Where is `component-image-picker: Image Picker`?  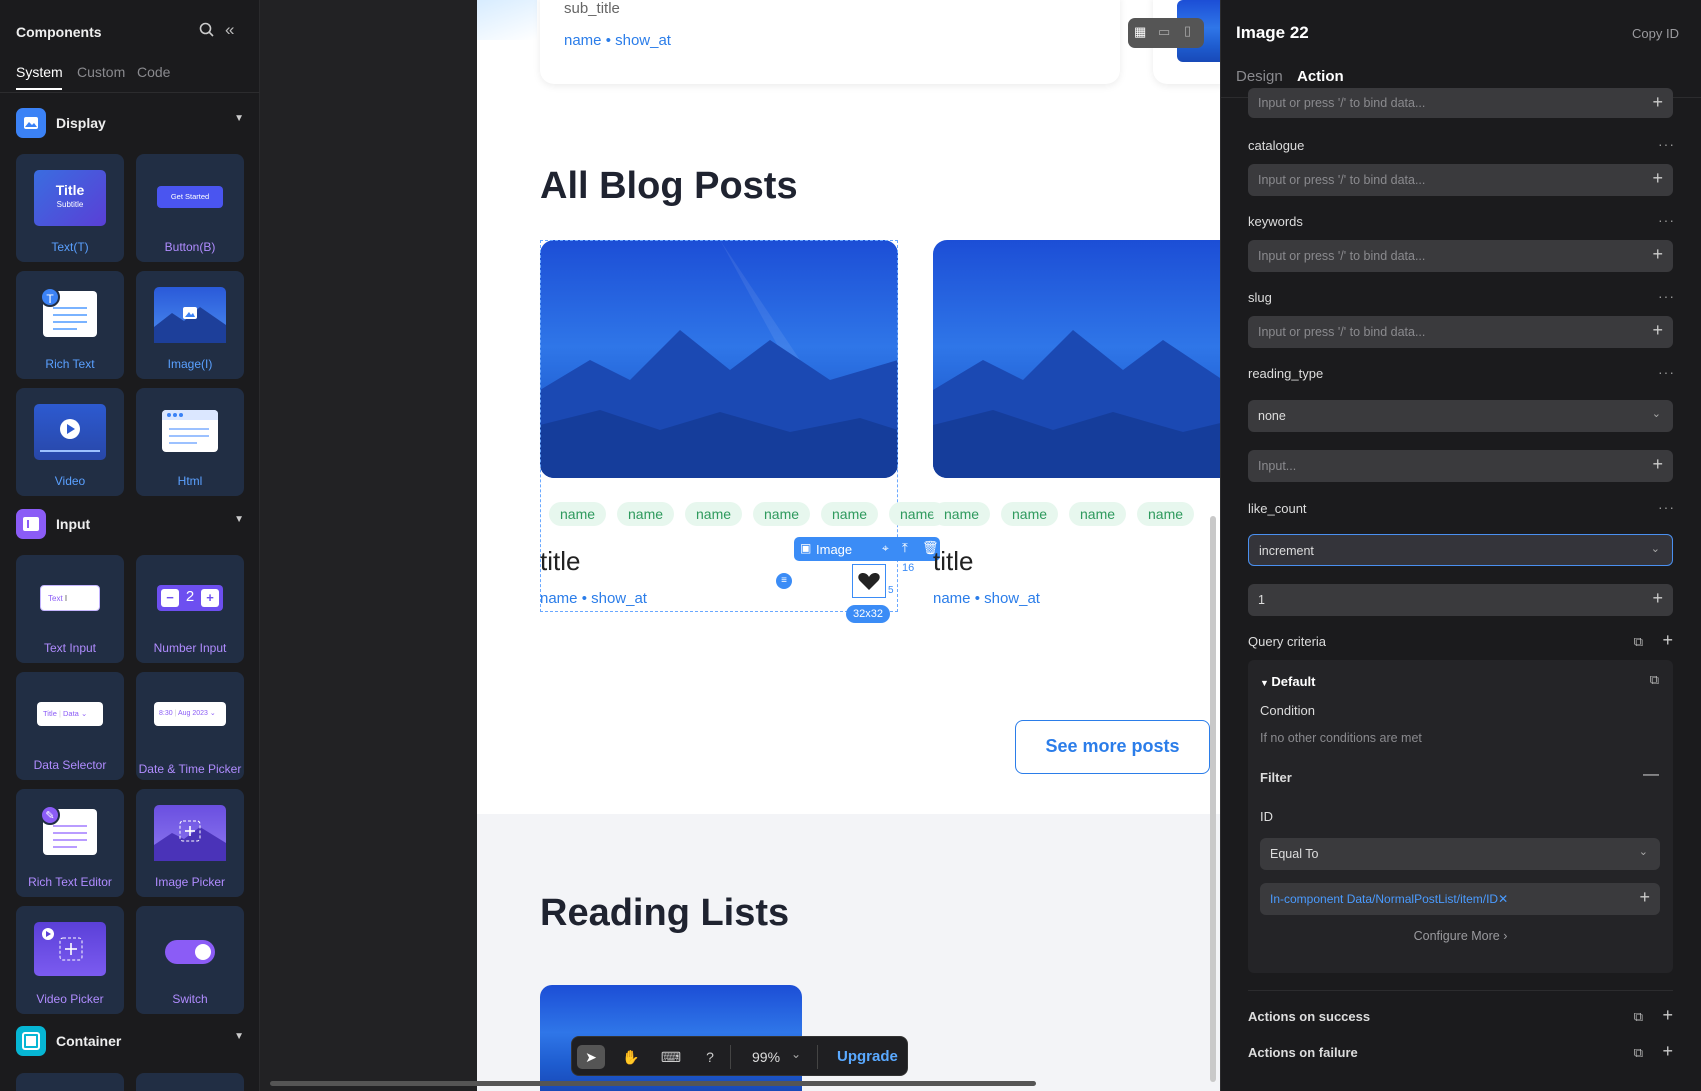
component-image-picker: Image Picker is located at coordinates (190, 843).